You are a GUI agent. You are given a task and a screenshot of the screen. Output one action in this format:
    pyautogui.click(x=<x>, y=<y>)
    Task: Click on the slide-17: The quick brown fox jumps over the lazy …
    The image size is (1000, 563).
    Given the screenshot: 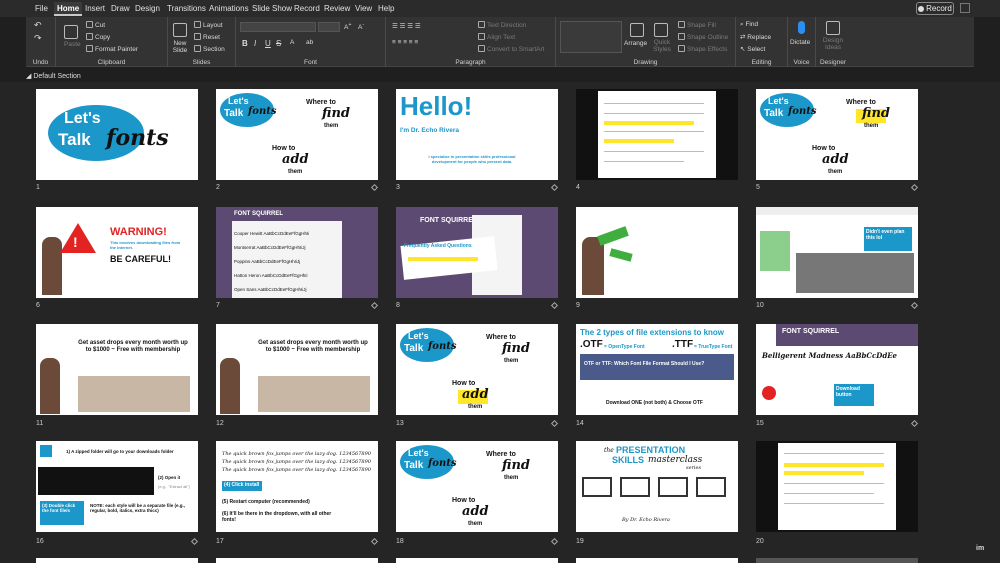 What is the action you would take?
    pyautogui.click(x=297, y=486)
    